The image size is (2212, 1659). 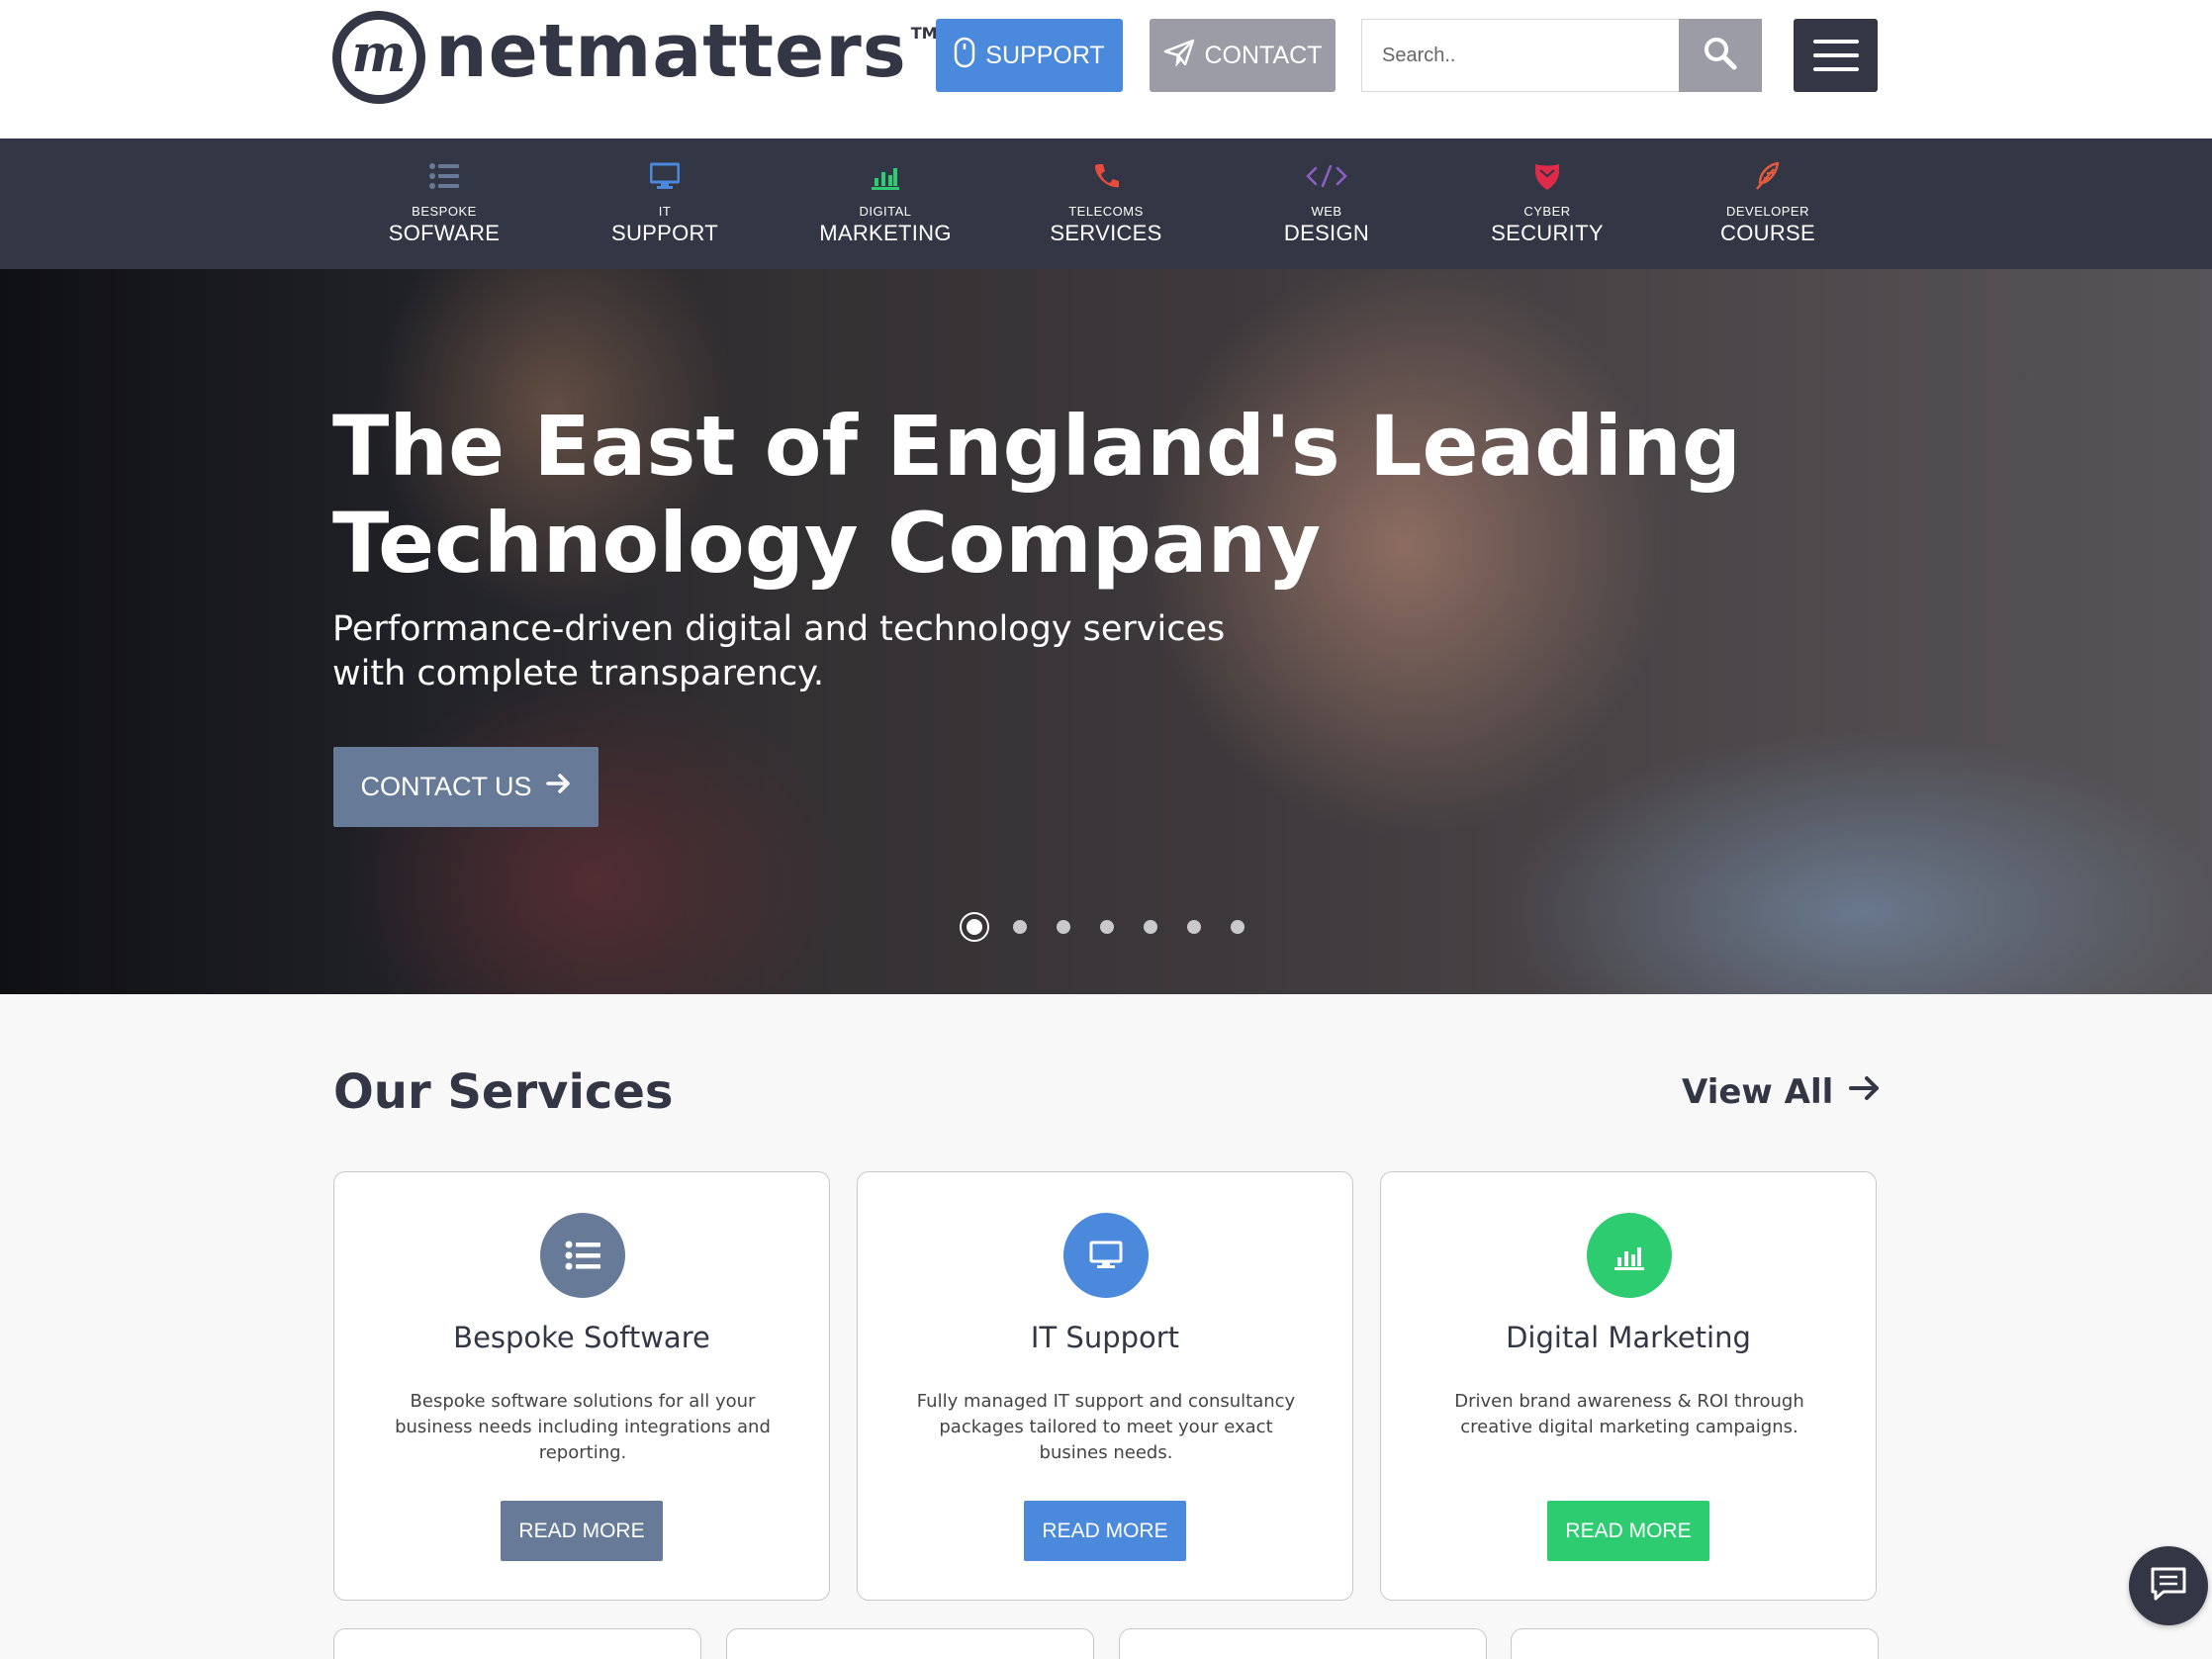 What do you see at coordinates (1326, 211) in the screenshot?
I see `nav-small-label: WEB` at bounding box center [1326, 211].